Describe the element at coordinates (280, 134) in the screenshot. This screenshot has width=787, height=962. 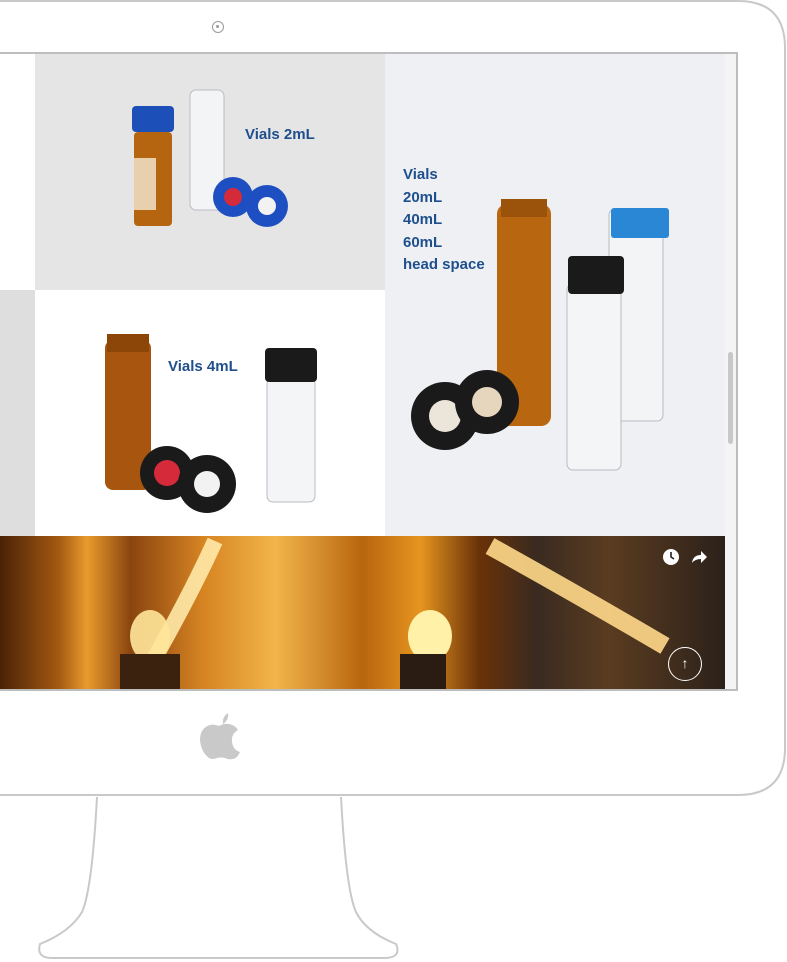
I see `label-vials-2ml: Vials 2mL` at that location.